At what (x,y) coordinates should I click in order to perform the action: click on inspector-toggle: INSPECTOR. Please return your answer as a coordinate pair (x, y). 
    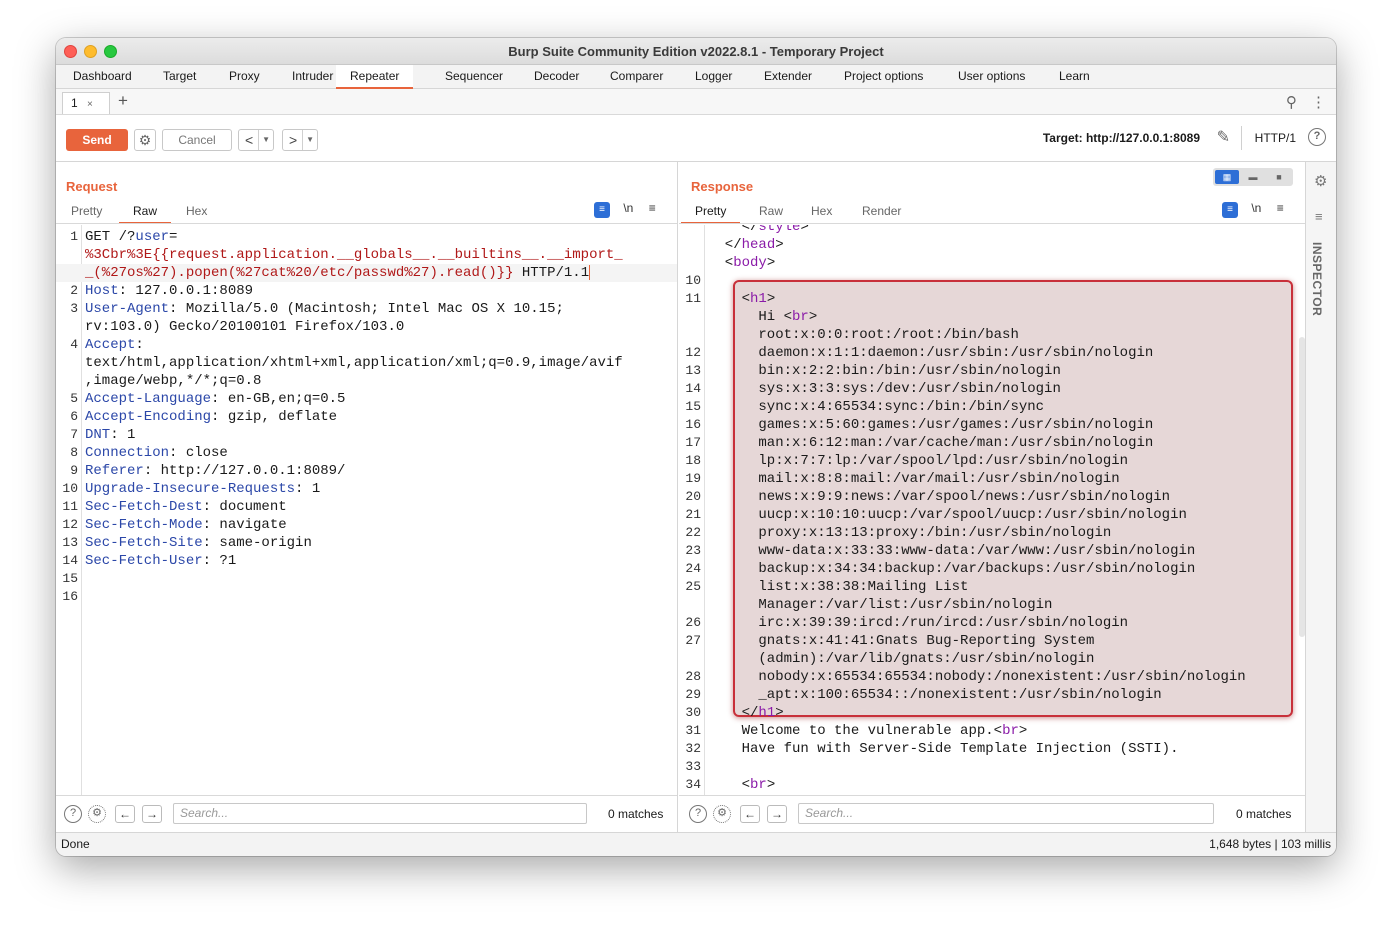
    Looking at the image, I should click on (1317, 279).